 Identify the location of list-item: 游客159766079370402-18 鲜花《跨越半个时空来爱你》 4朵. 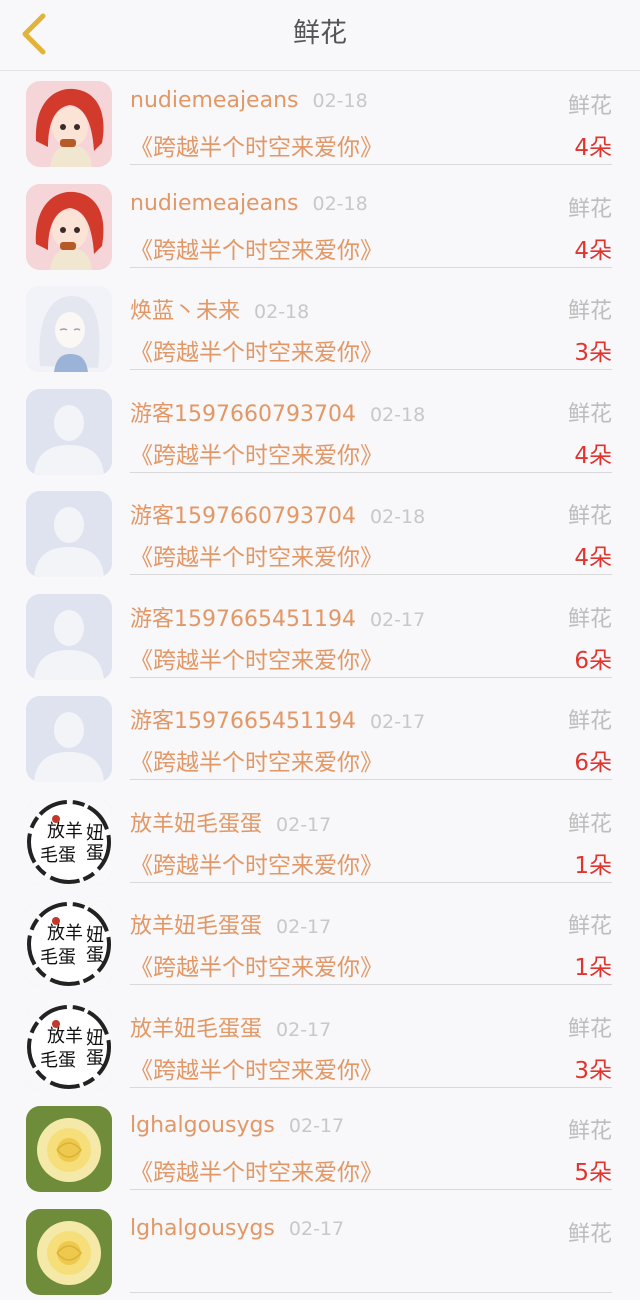
(320, 531).